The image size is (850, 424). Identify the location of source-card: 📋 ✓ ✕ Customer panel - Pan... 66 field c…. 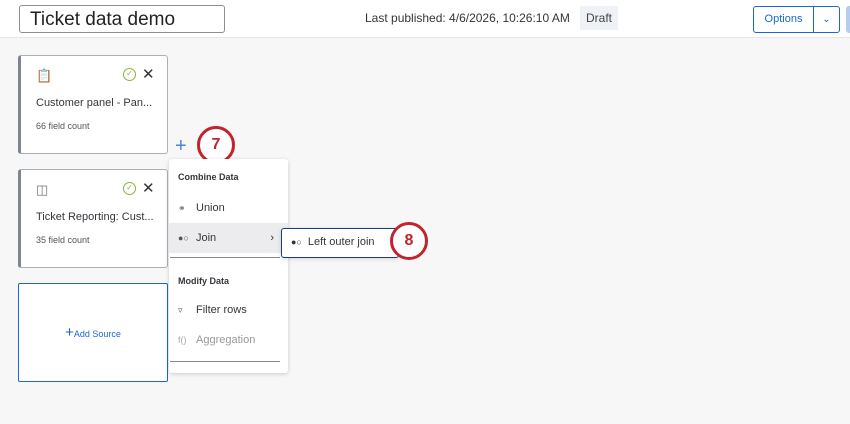
(93, 104).